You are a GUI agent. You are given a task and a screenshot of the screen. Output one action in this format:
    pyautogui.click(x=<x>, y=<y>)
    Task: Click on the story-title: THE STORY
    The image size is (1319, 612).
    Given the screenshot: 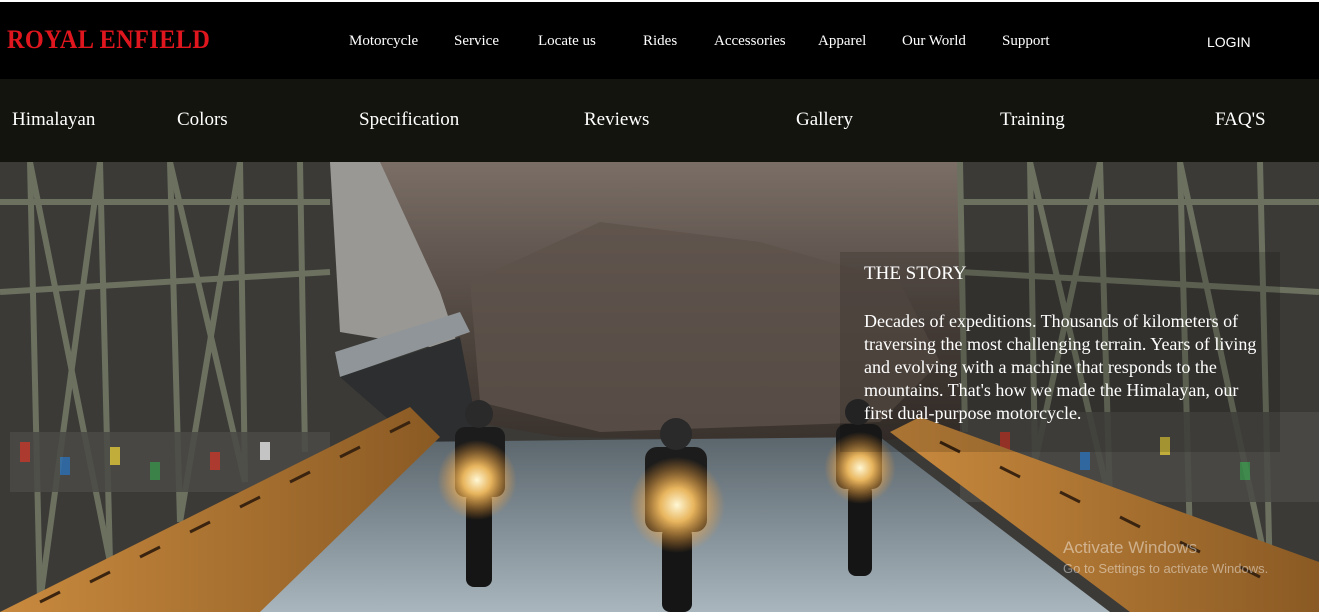 What is the action you would take?
    pyautogui.click(x=915, y=273)
    